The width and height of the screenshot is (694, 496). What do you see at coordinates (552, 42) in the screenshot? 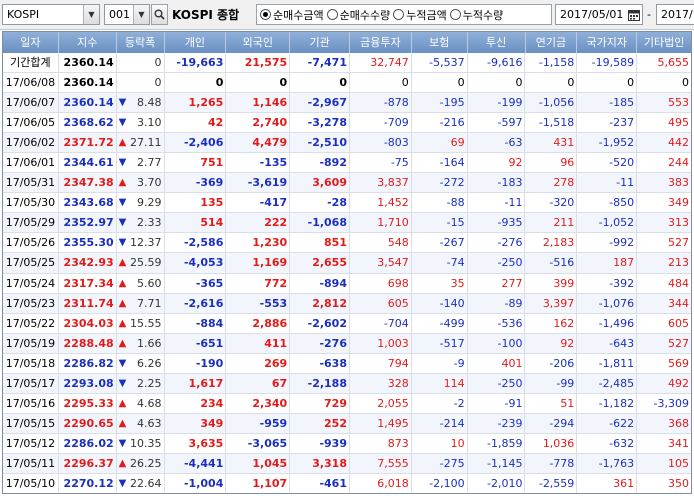
I see `column-header: 연기금` at bounding box center [552, 42].